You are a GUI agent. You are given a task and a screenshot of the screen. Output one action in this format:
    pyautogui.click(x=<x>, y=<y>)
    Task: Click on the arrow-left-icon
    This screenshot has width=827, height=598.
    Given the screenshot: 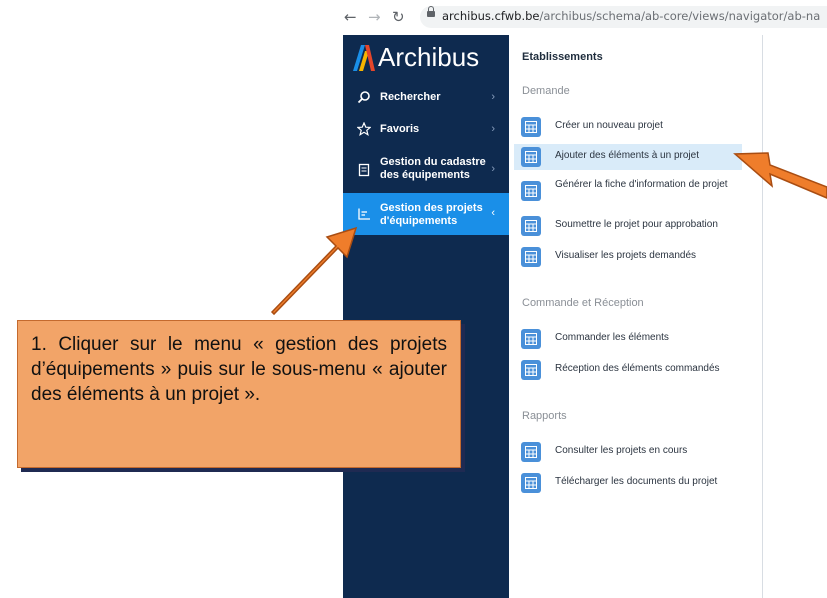 What is the action you would take?
    pyautogui.click(x=780, y=175)
    